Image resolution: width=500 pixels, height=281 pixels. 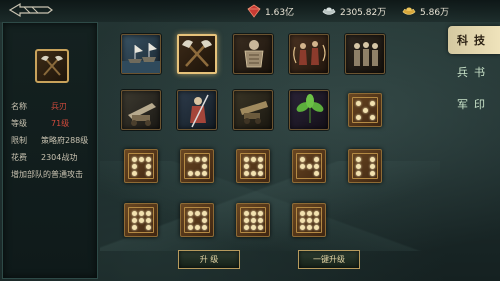 I want to click on tech-soldiers, so click(x=365, y=54).